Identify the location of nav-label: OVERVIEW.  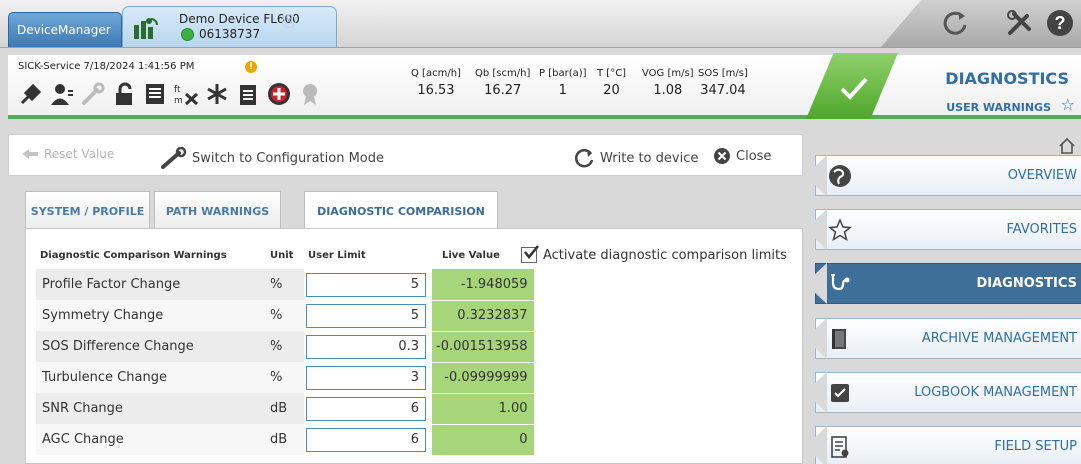
(1042, 175).